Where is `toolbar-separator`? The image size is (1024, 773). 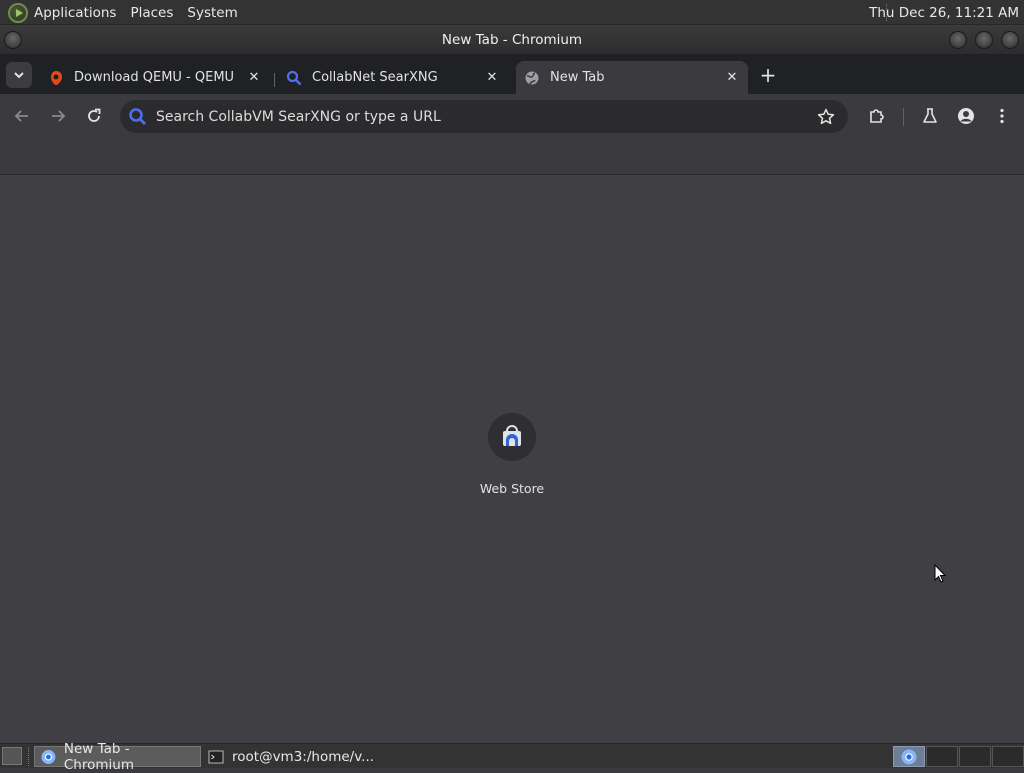 toolbar-separator is located at coordinates (903, 117).